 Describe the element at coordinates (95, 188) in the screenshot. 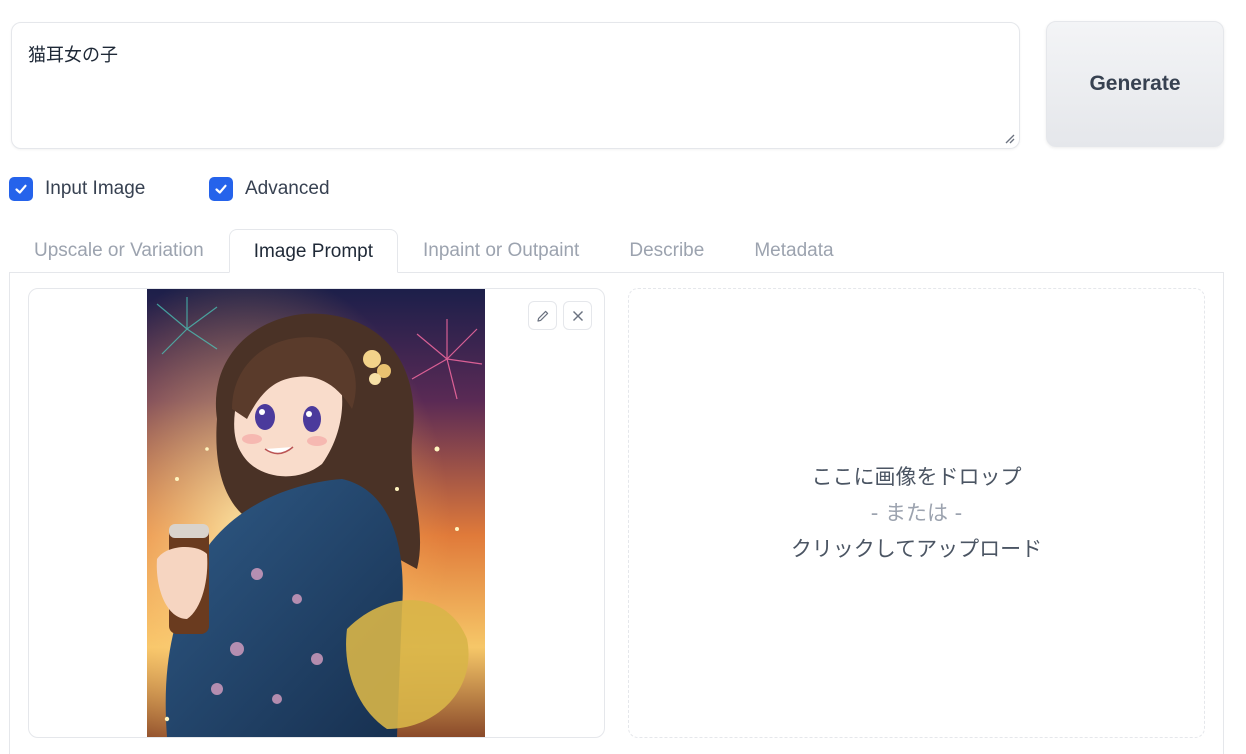

I see `input-image-label: Input Image` at that location.